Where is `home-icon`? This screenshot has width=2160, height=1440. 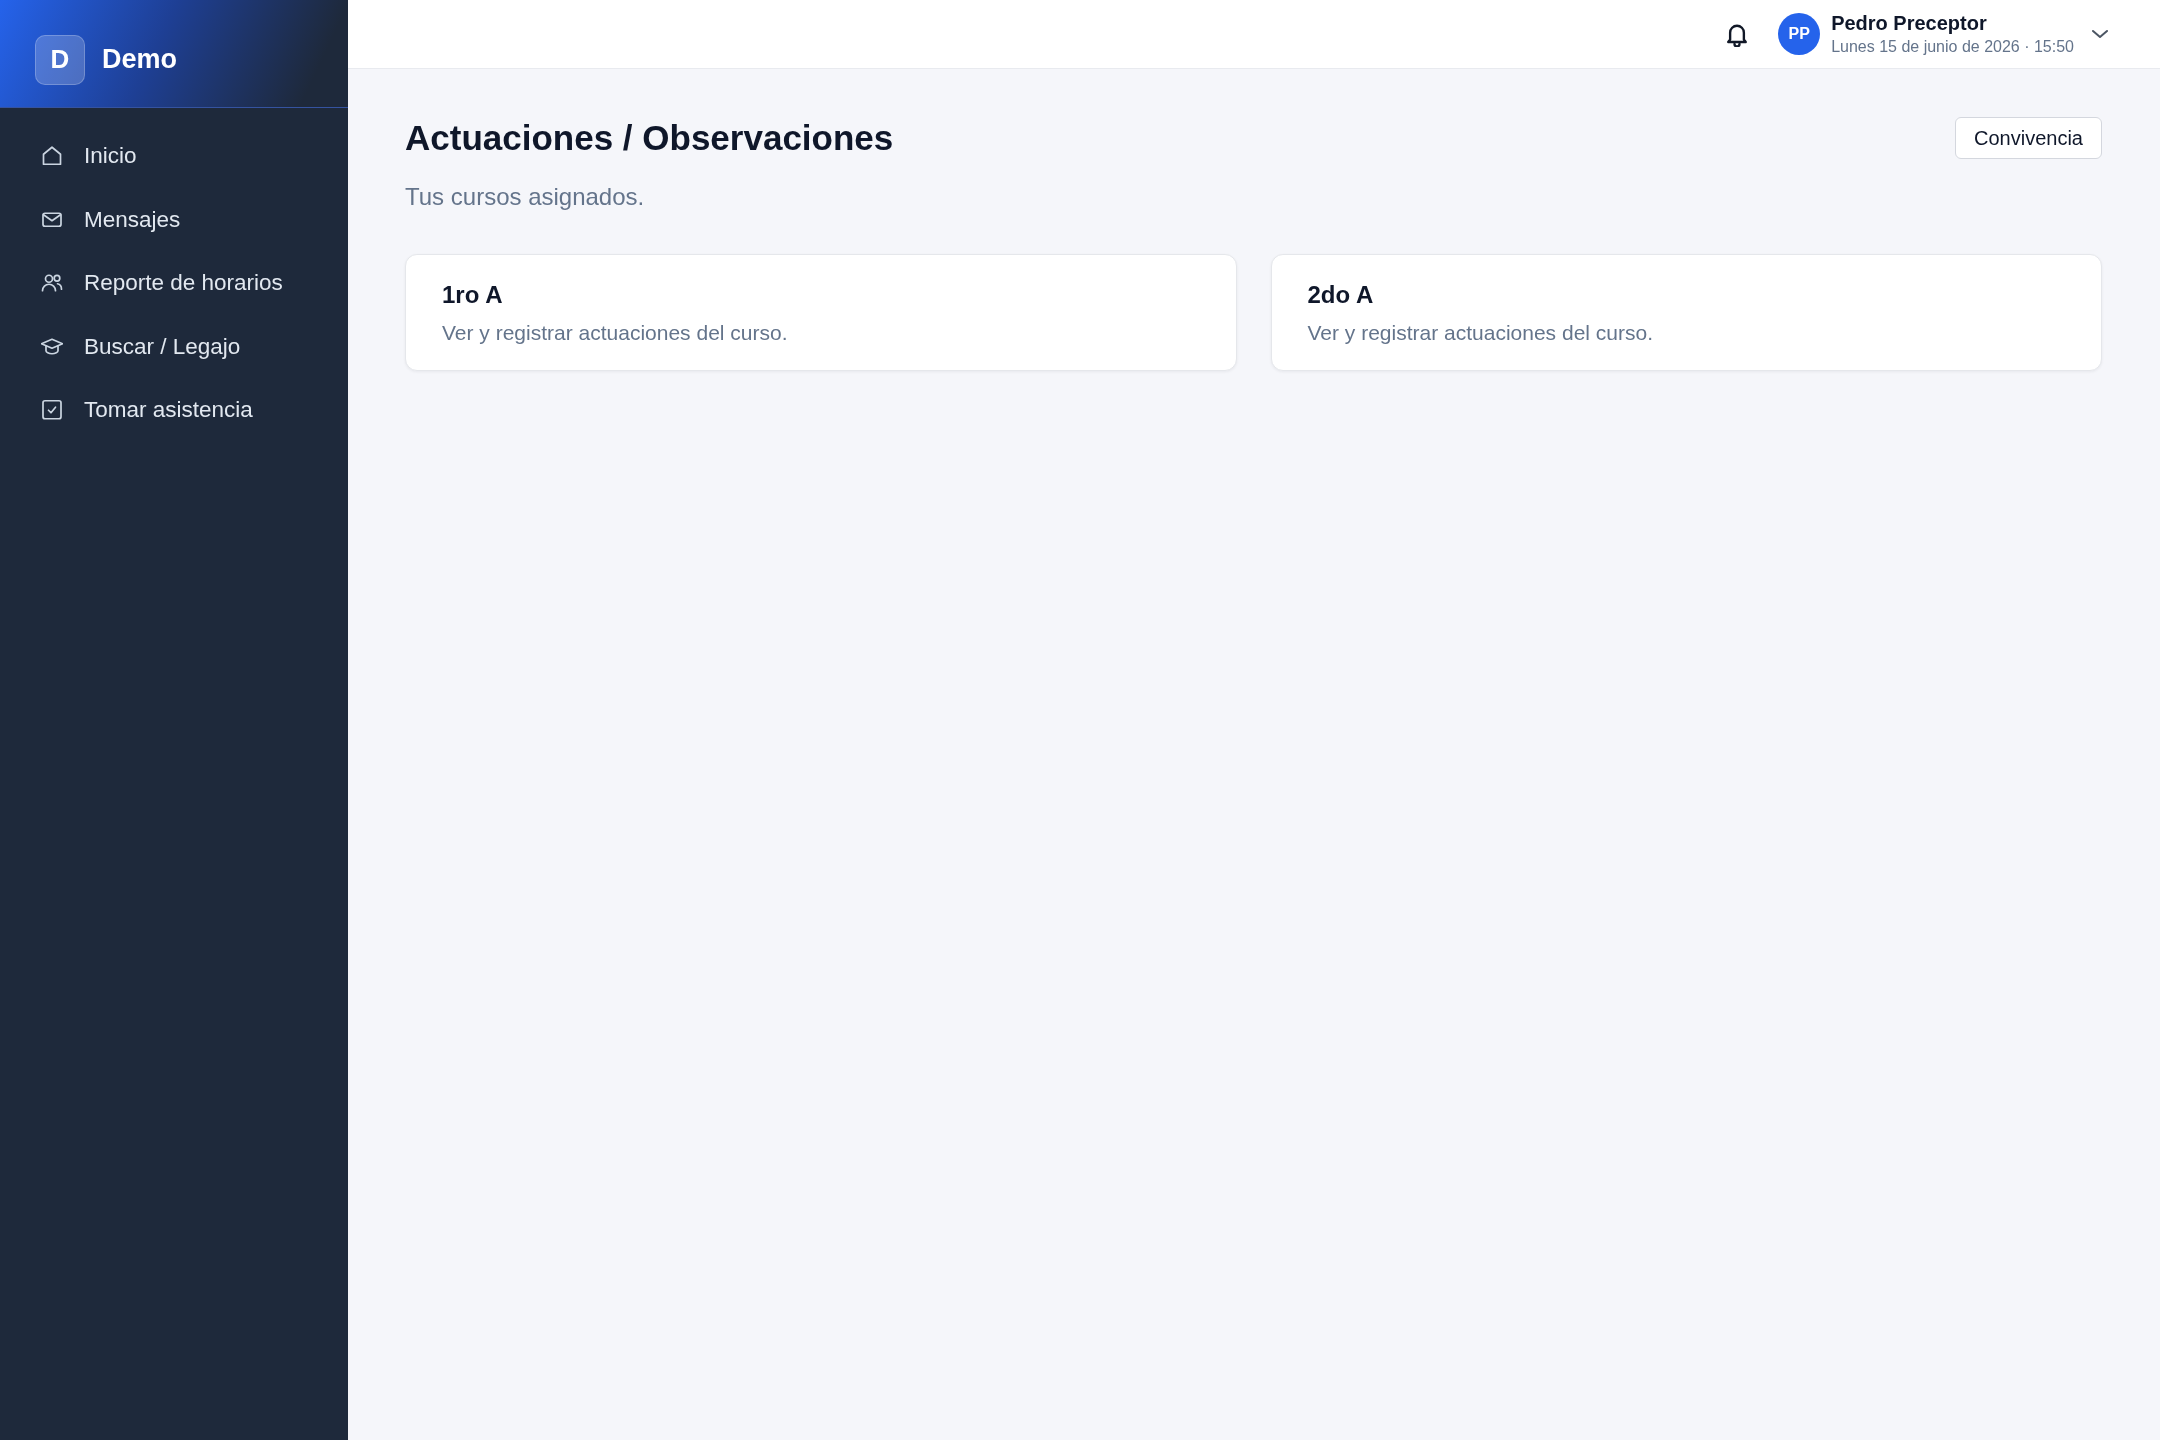
home-icon is located at coordinates (52, 156).